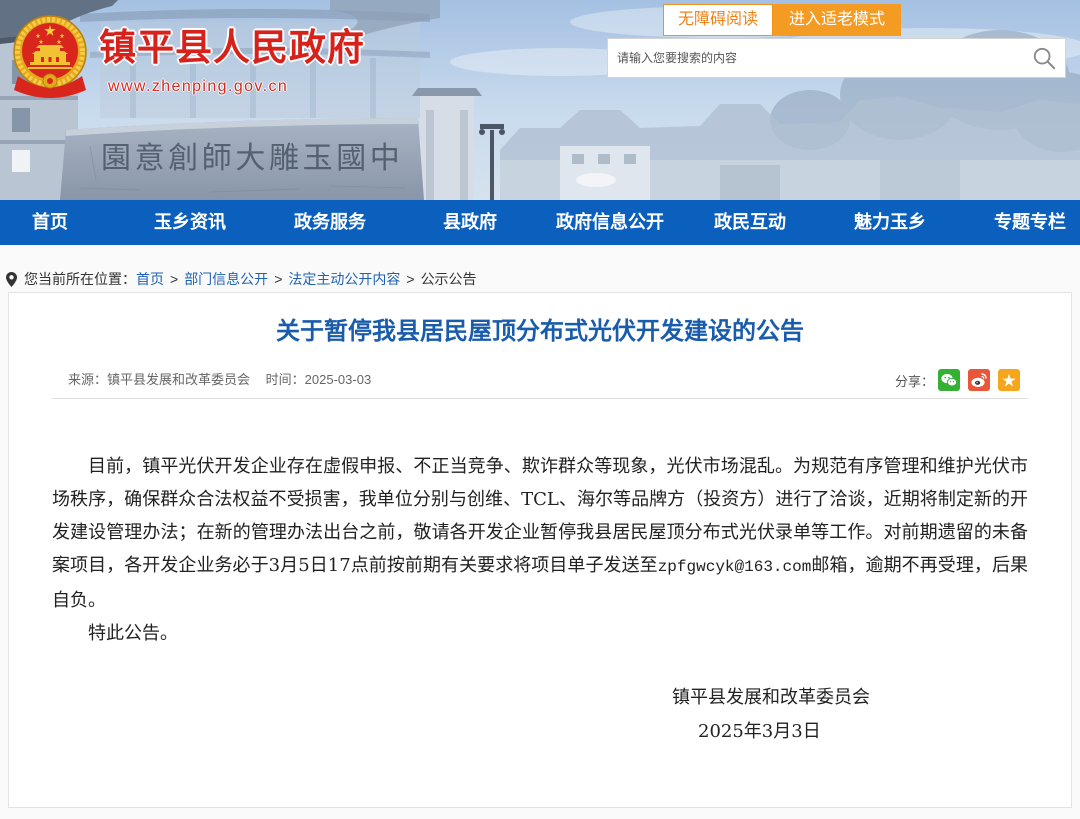 The height and width of the screenshot is (819, 1080). What do you see at coordinates (718, 20) in the screenshot?
I see `accessibility-reading-button: 无障碍阅读` at bounding box center [718, 20].